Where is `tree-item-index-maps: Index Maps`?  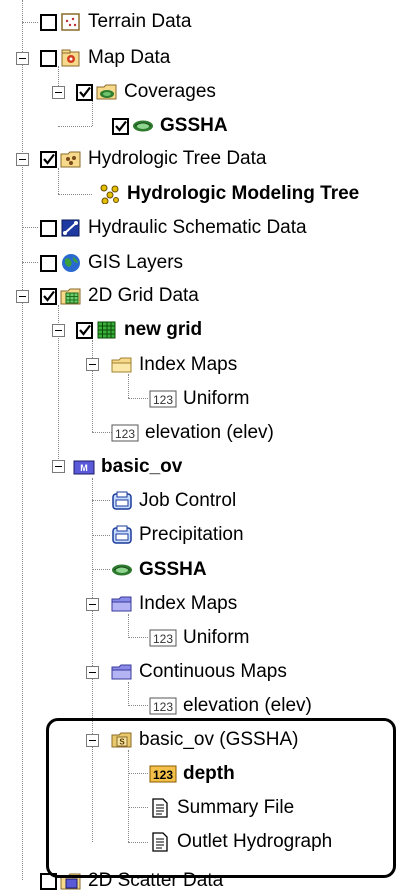 tree-item-index-maps: Index Maps is located at coordinates (172, 365).